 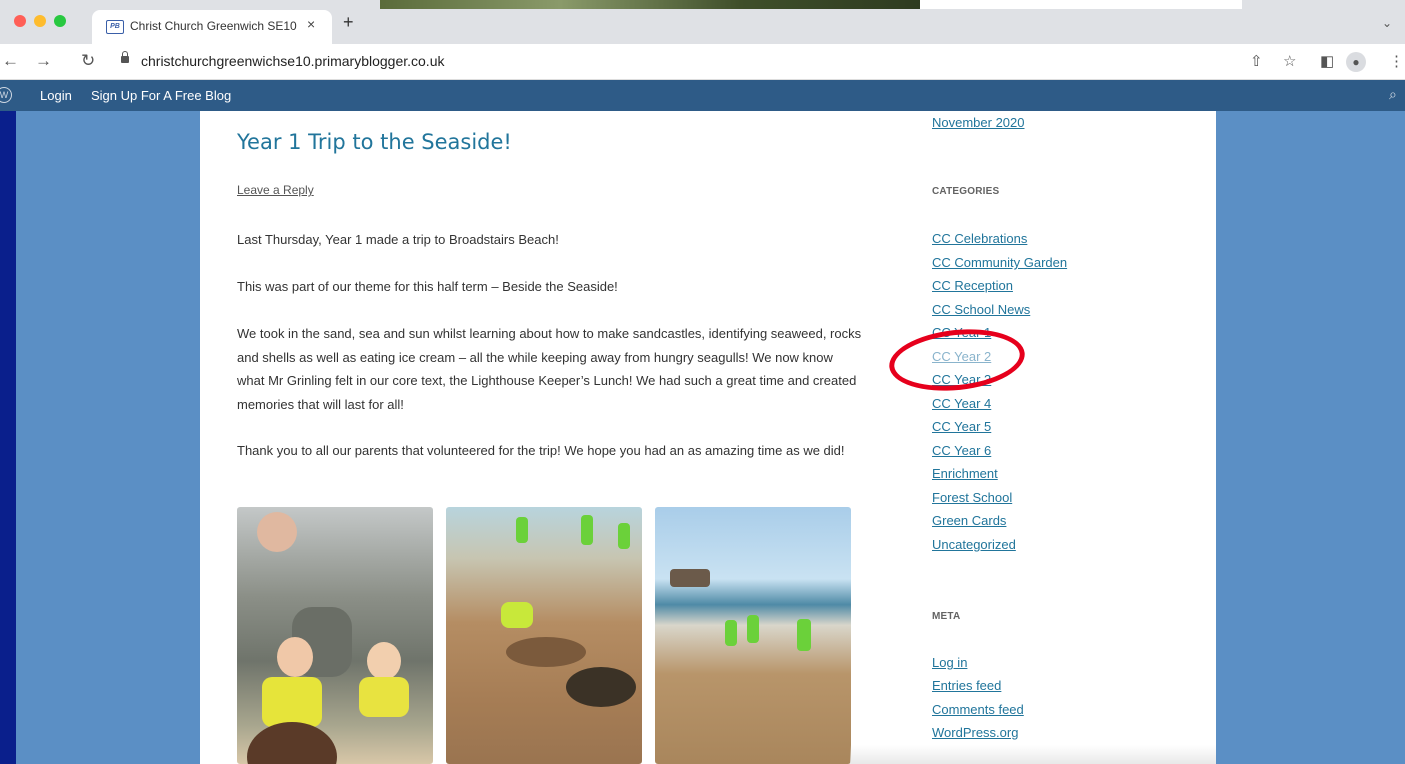 I want to click on profile-icon: ●, so click(x=1356, y=62).